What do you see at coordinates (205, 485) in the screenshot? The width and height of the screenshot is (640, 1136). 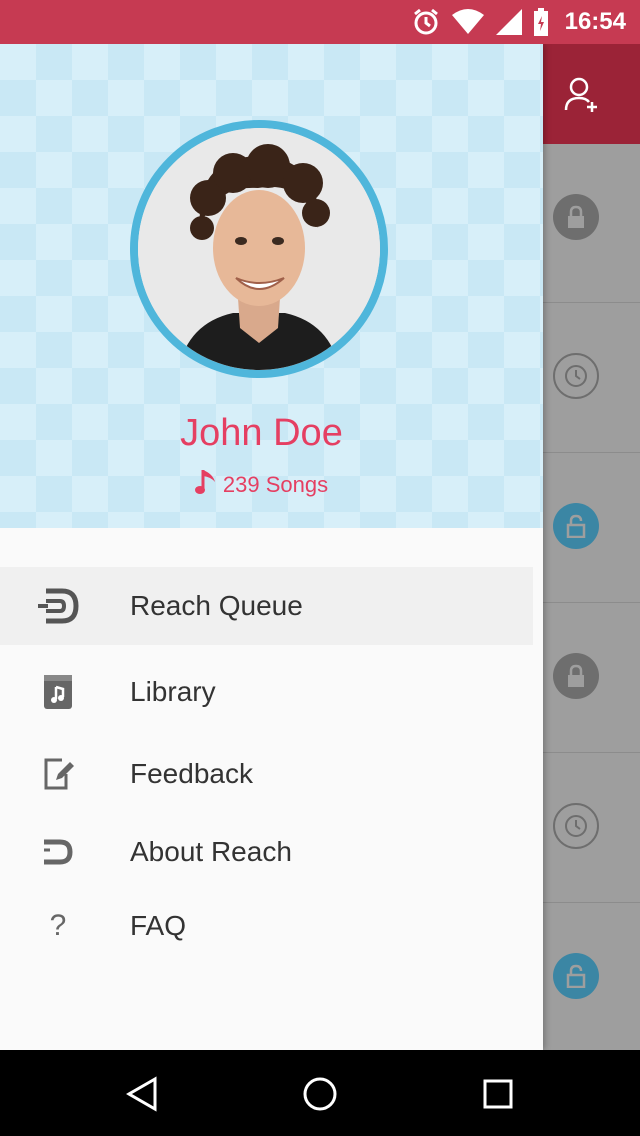 I see `music-note-icon` at bounding box center [205, 485].